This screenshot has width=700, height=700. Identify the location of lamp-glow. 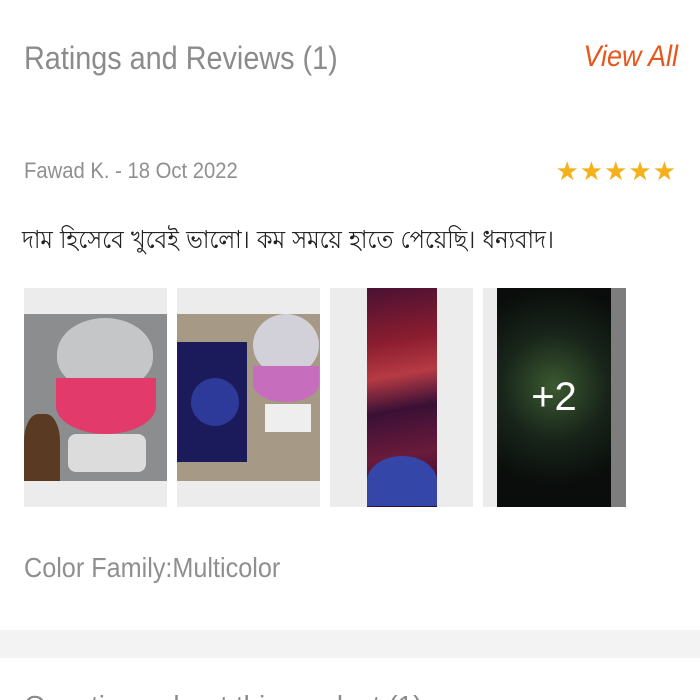
(402, 481).